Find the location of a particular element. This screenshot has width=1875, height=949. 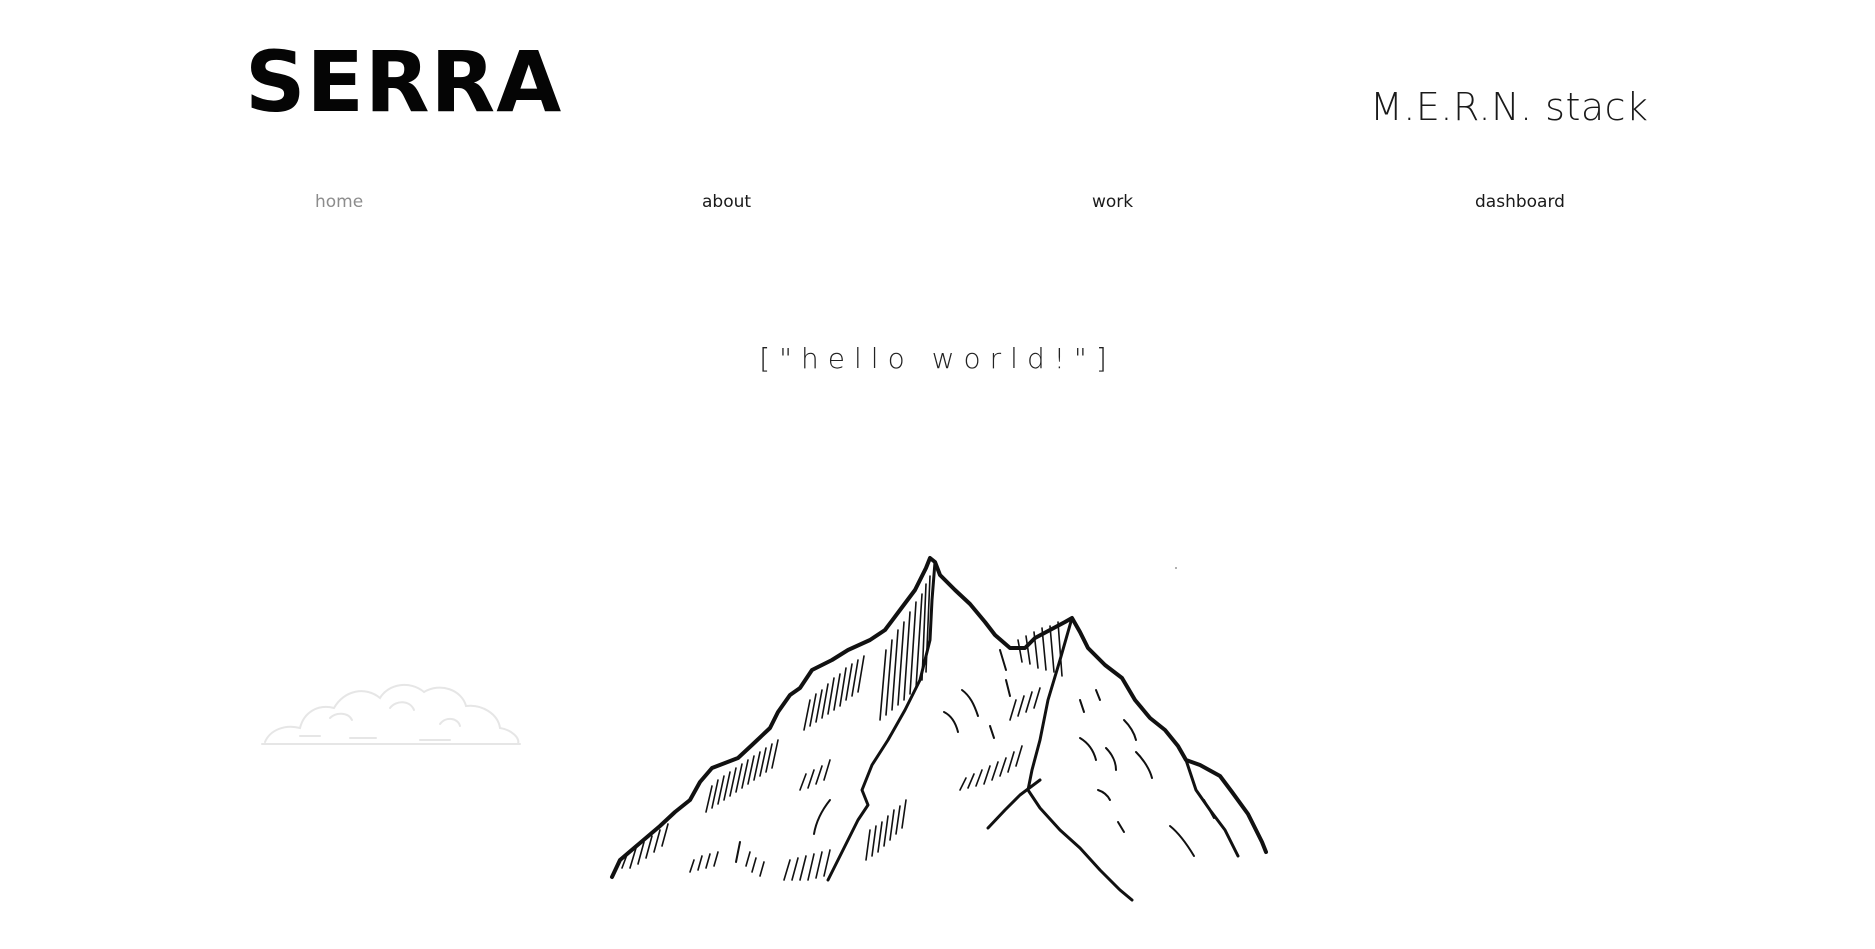

mountain-crevices is located at coordinates (975, 756).